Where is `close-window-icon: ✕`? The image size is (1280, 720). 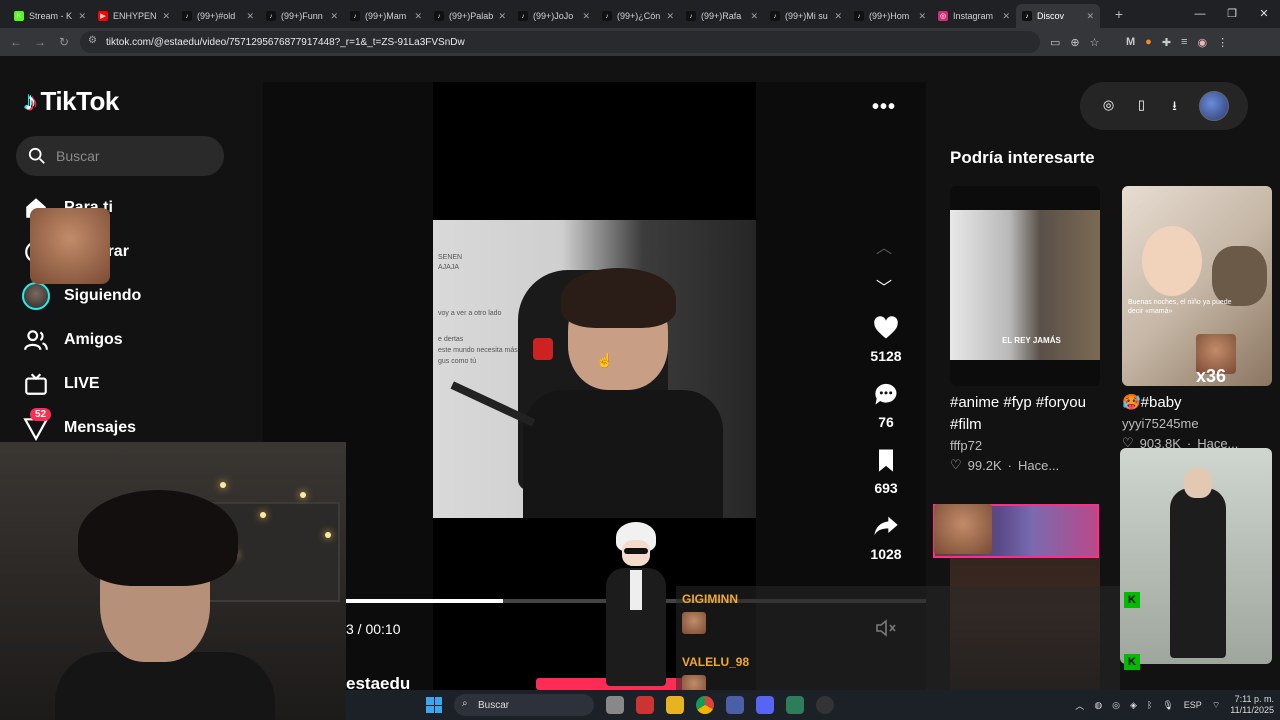 close-window-icon: ✕ is located at coordinates (1264, 14).